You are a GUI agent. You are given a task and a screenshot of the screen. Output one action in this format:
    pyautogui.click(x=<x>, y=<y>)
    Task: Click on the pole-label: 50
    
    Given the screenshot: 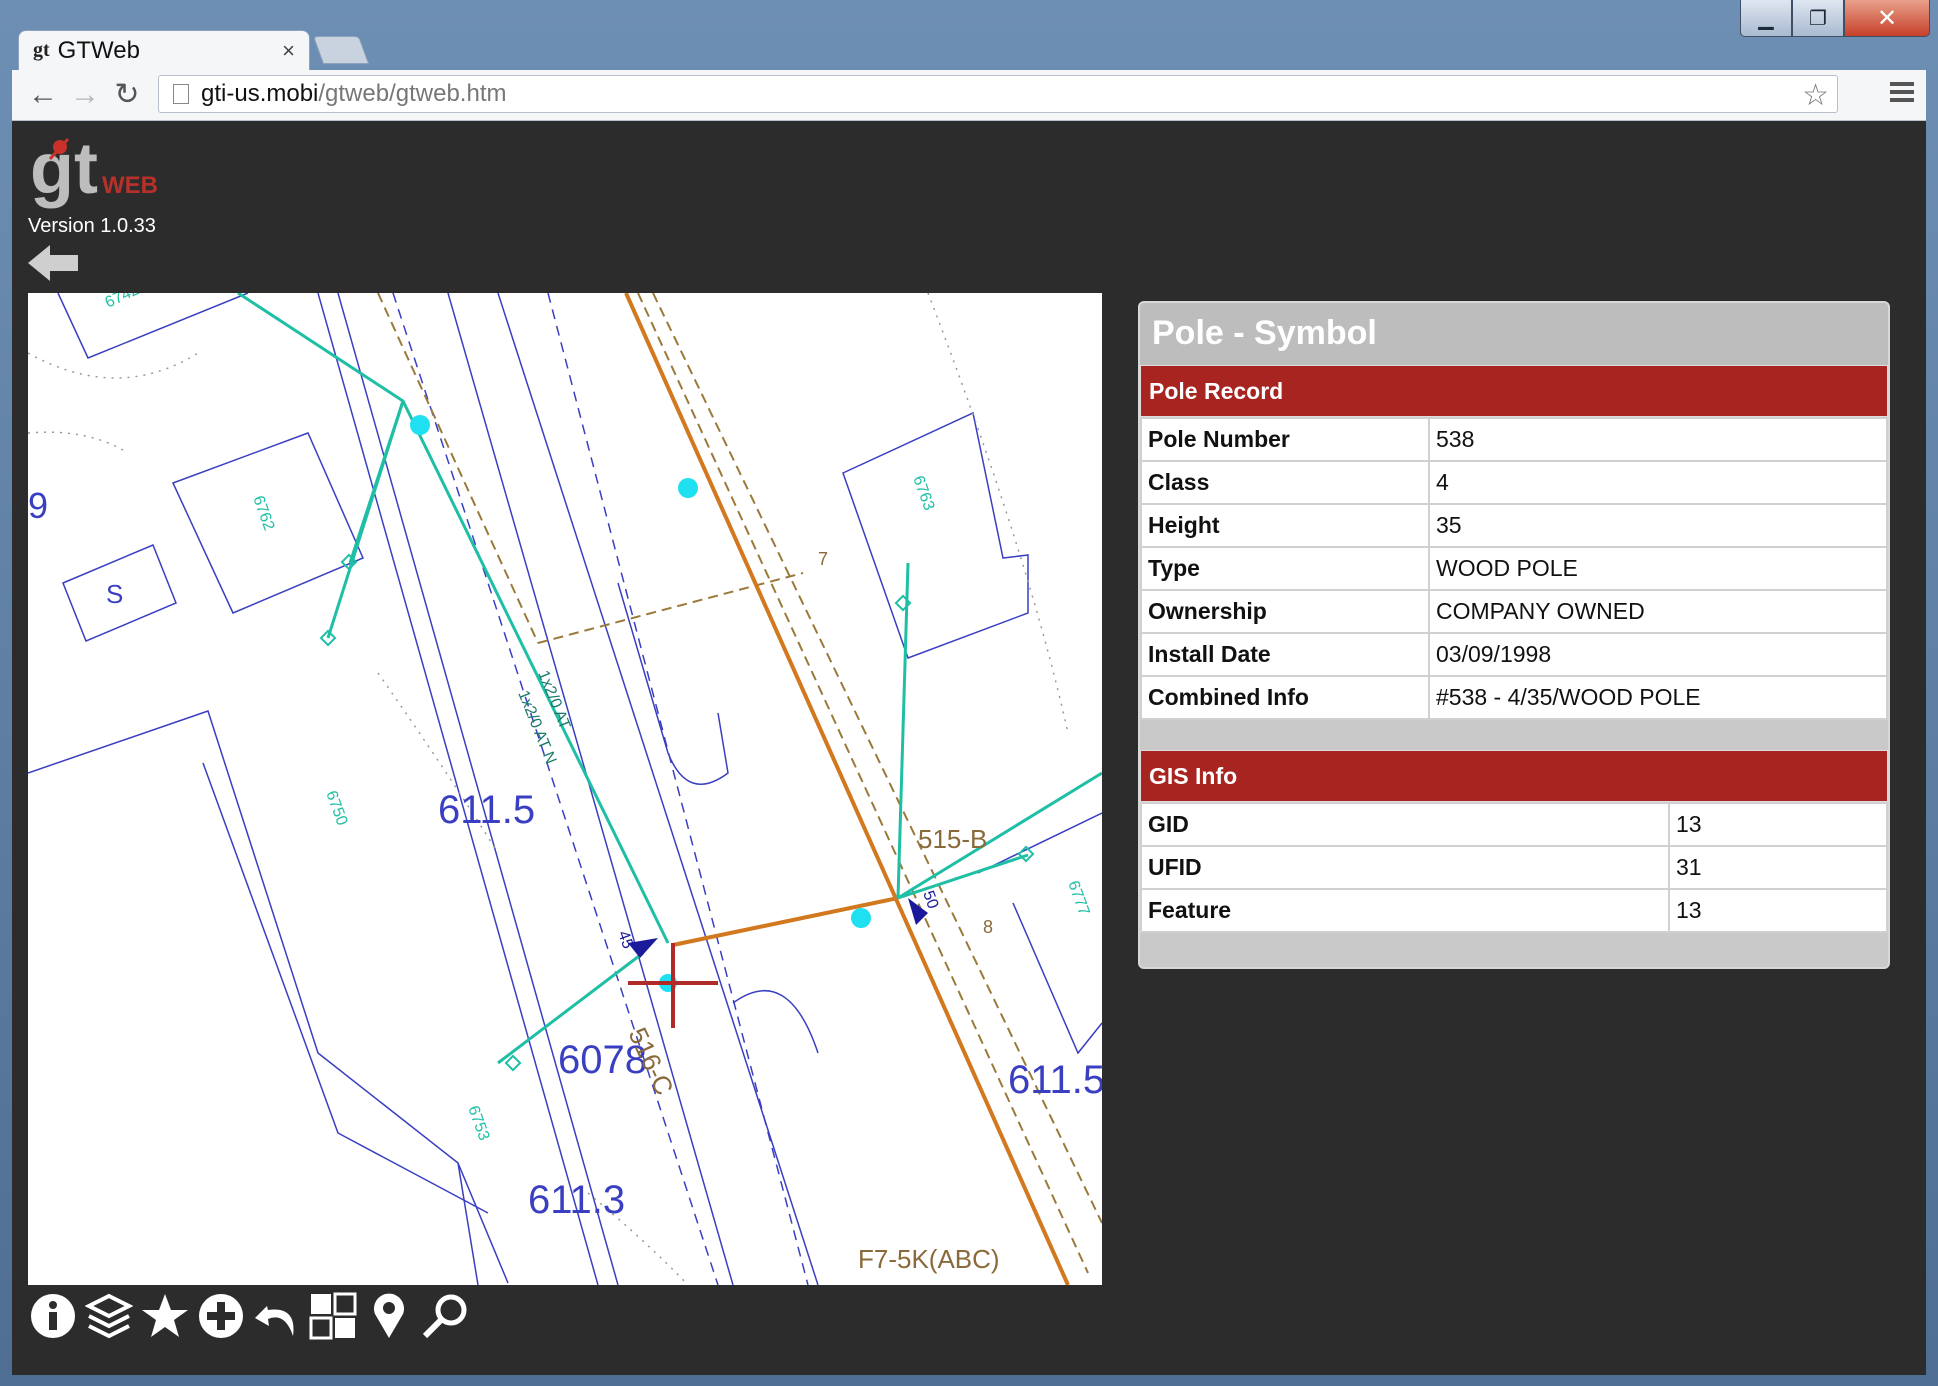 What is the action you would take?
    pyautogui.click(x=930, y=900)
    